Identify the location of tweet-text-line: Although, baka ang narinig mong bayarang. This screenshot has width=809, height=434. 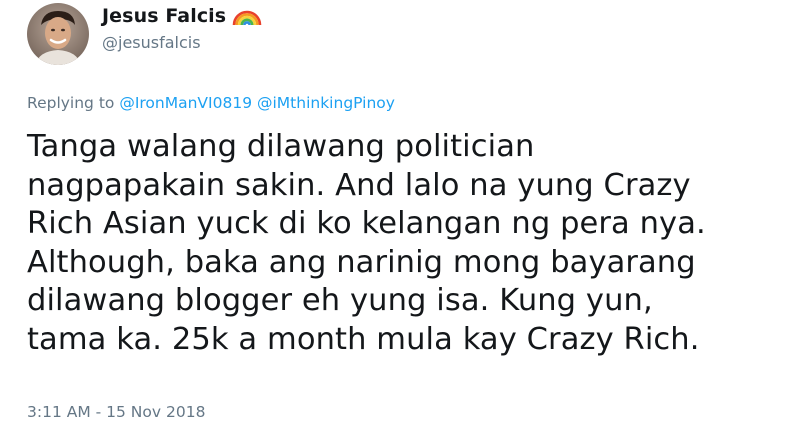
(361, 262).